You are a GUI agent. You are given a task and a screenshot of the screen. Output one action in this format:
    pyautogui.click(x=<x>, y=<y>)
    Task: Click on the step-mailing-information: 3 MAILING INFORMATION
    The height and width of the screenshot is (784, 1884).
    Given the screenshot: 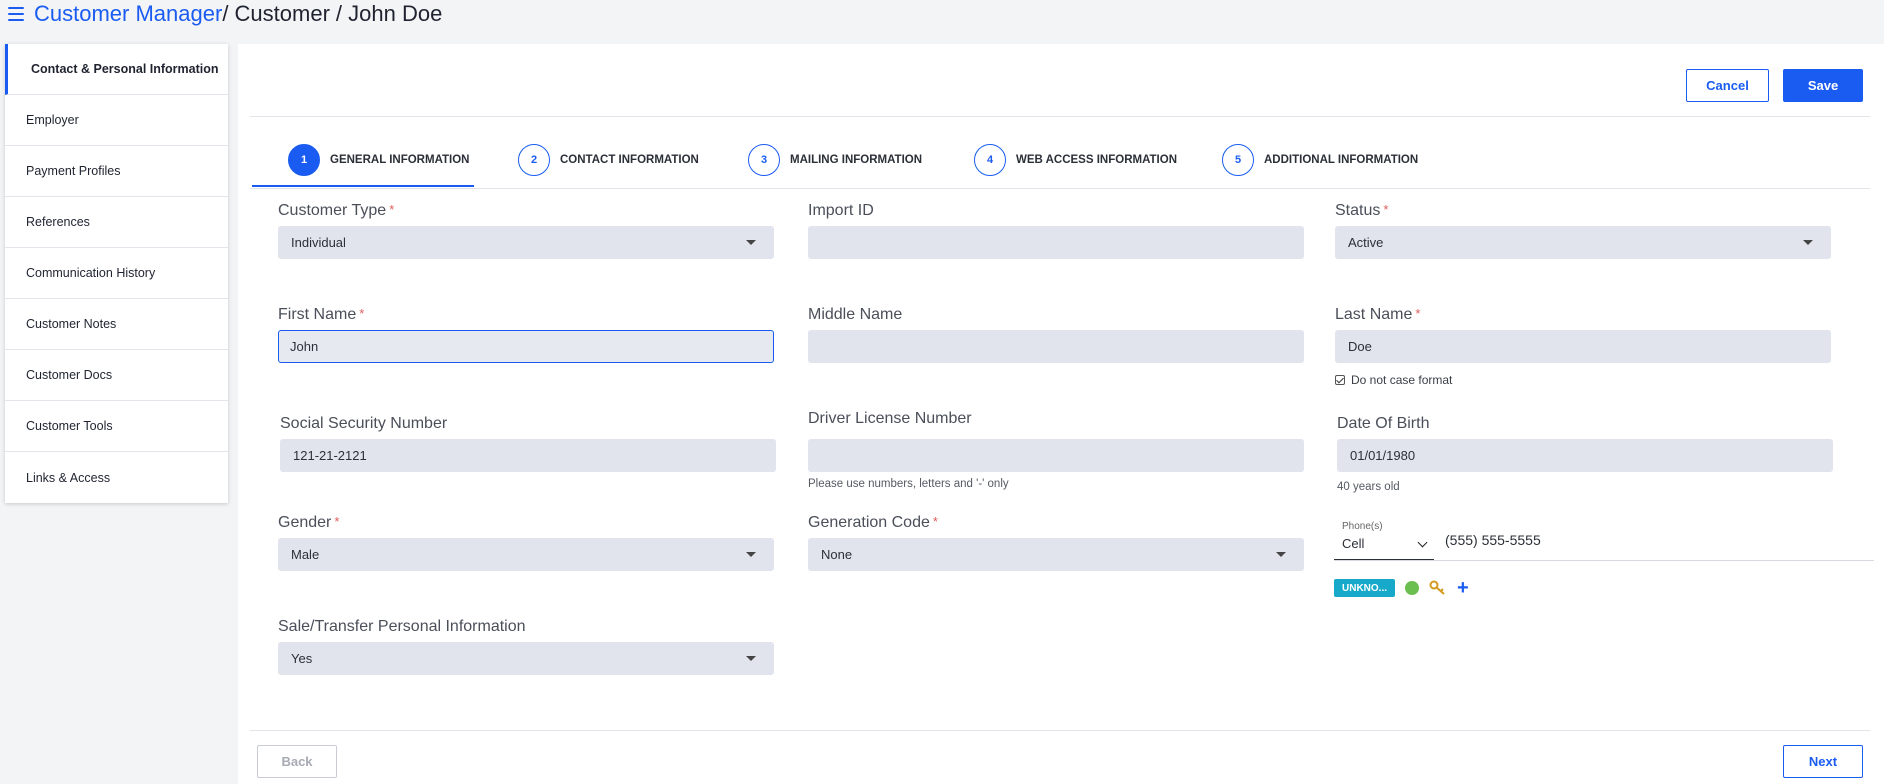 What is the action you would take?
    pyautogui.click(x=835, y=160)
    